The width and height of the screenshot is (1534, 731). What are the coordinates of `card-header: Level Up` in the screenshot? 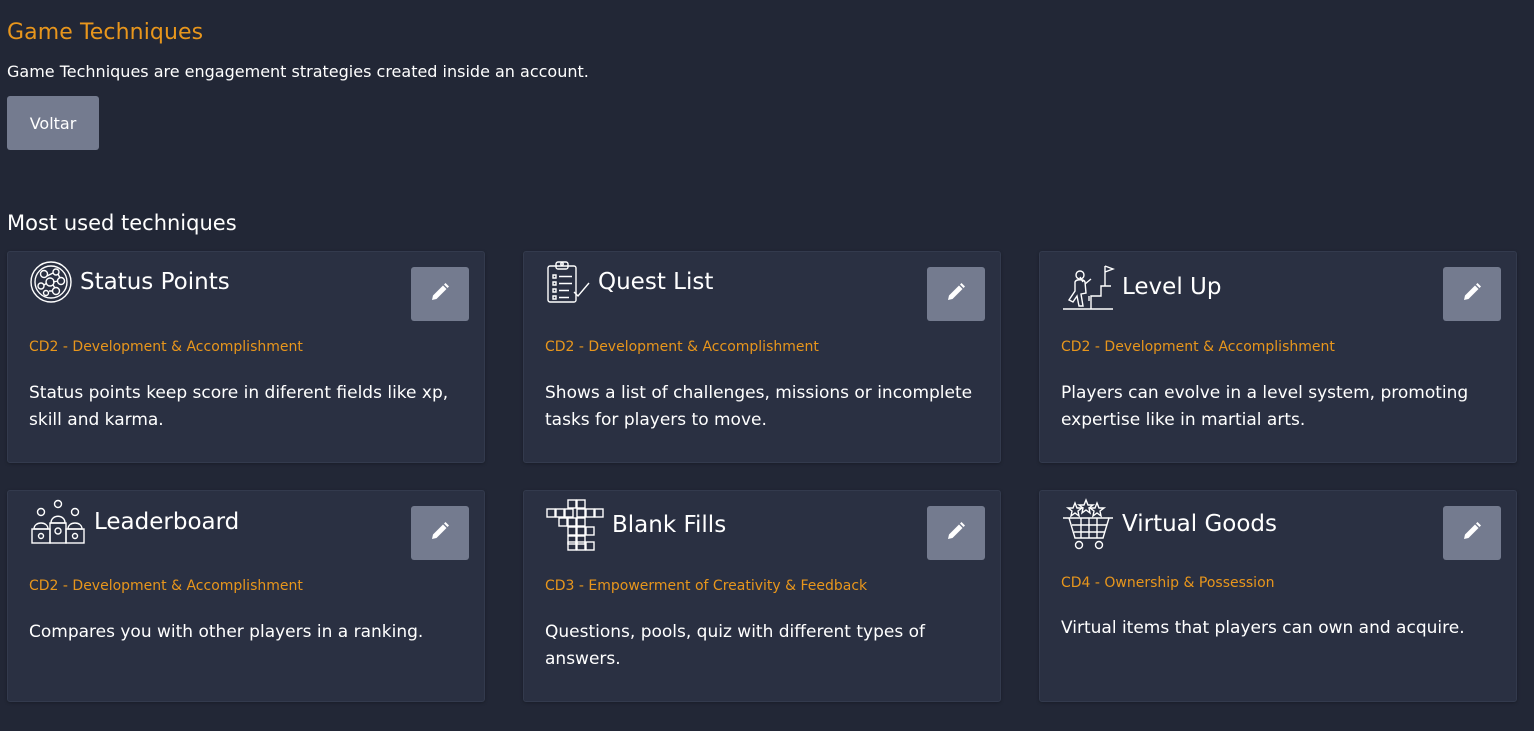 It's located at (1141, 287).